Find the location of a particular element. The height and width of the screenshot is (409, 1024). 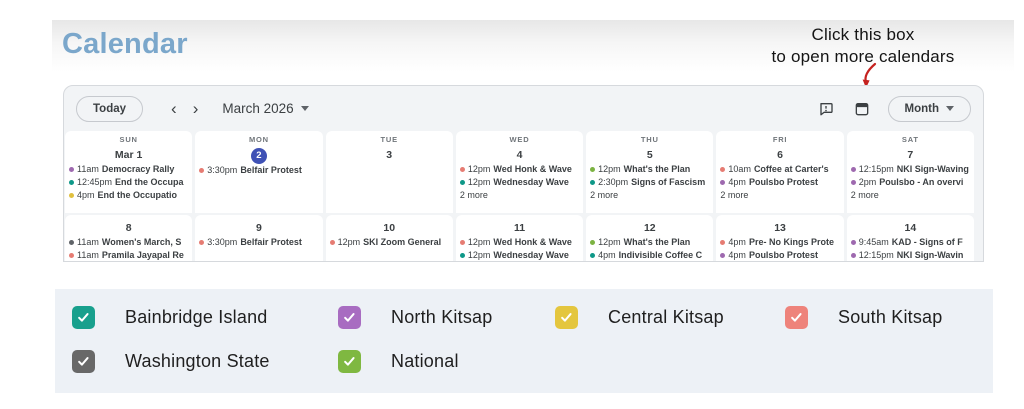

calendar-event: 11am Pramila Jayapal Re is located at coordinates (128, 255).